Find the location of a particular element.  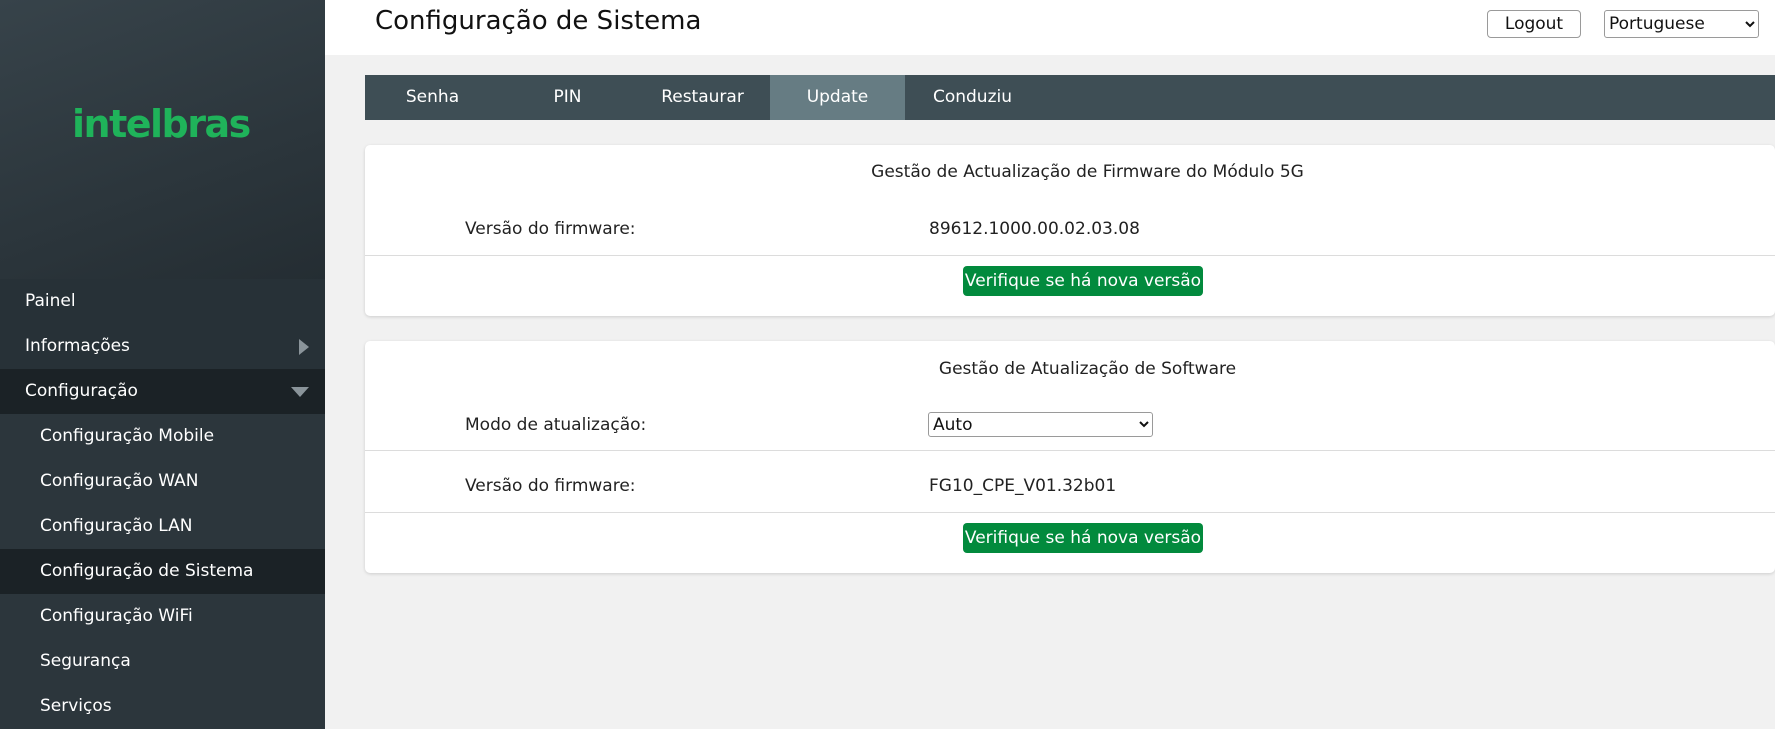

page-title: Configuração de Sistema is located at coordinates (538, 21).